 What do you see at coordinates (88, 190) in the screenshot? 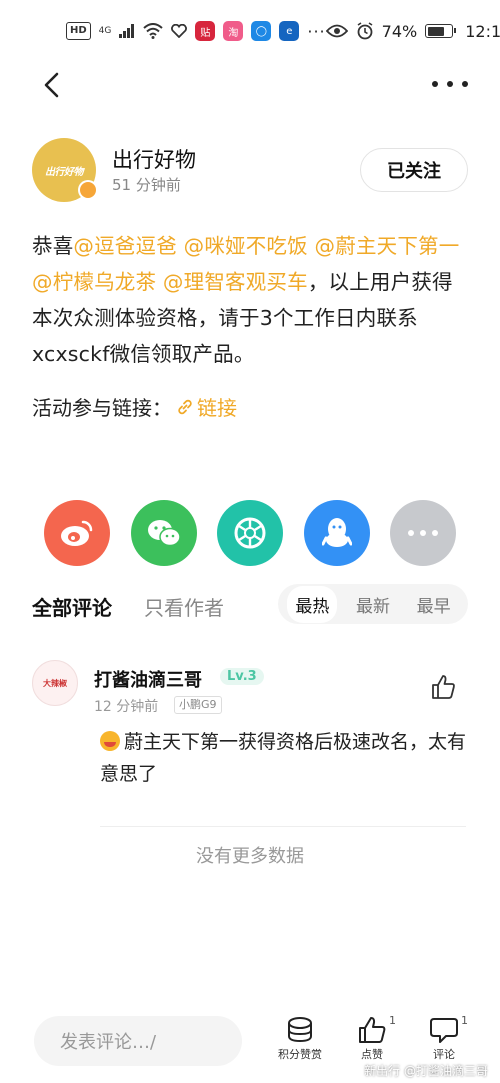
I see `verified-badge-icon` at bounding box center [88, 190].